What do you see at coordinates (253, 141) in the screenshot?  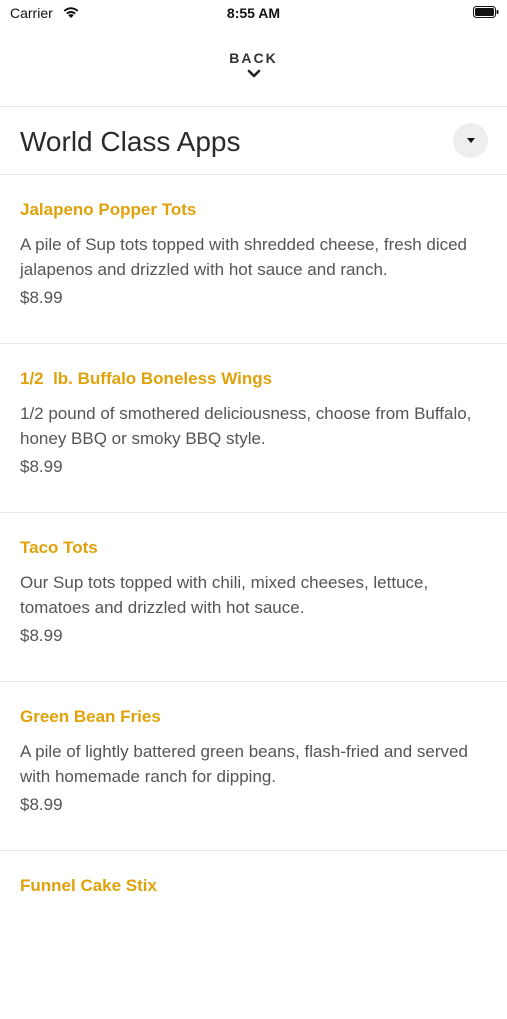 I see `section-header: World Class Apps` at bounding box center [253, 141].